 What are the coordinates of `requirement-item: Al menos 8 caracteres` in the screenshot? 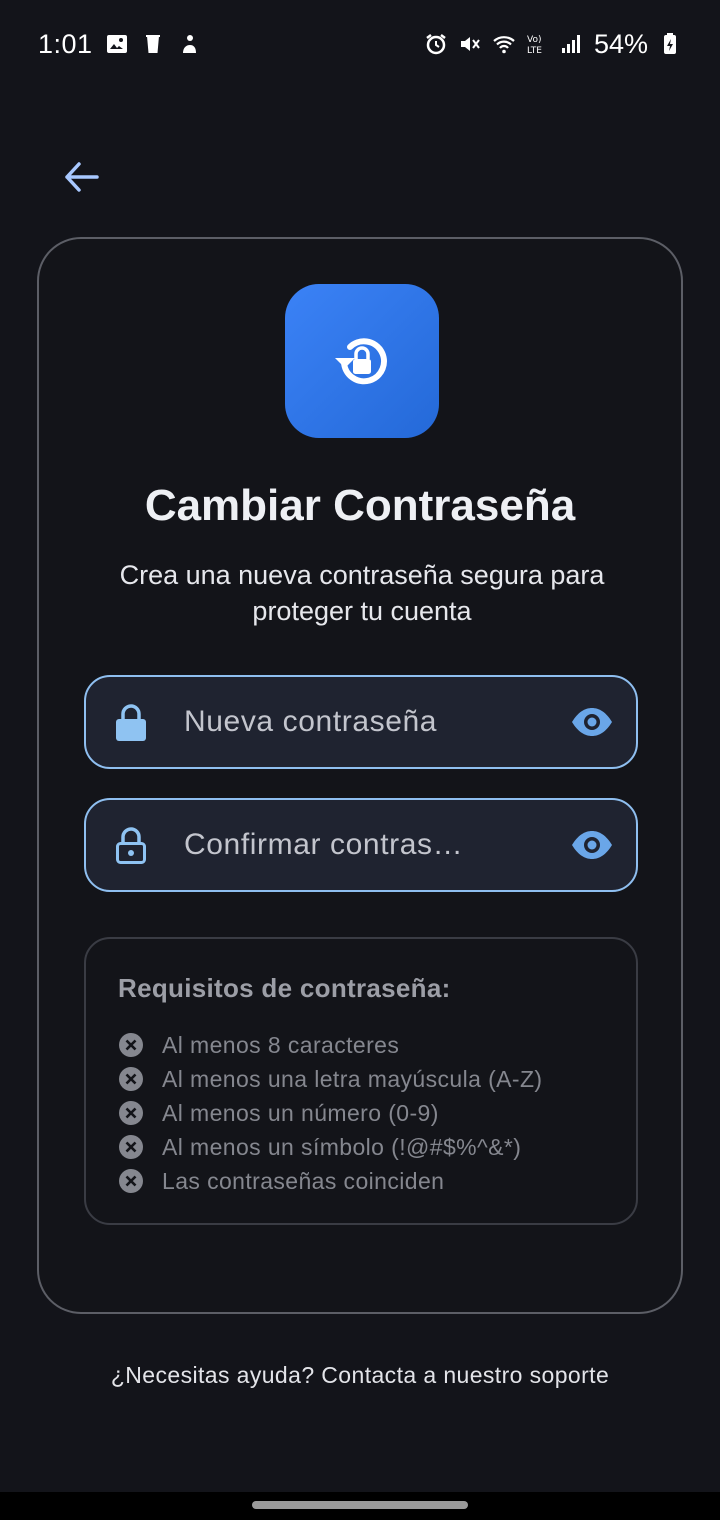 It's located at (361, 1045).